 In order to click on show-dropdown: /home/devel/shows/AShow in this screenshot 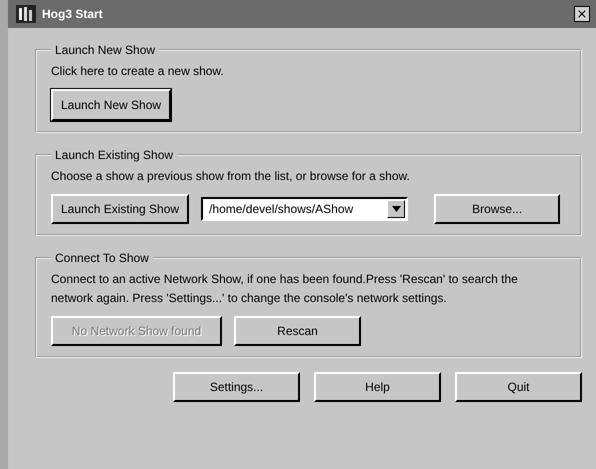, I will do `click(304, 209)`.